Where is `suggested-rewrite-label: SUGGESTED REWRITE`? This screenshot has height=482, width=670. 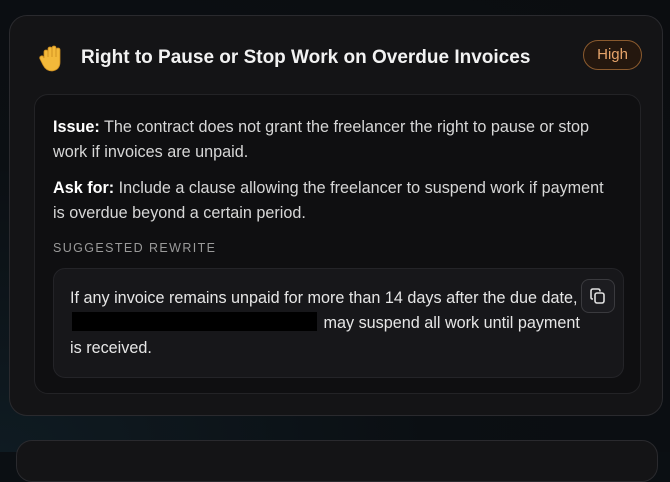
suggested-rewrite-label: SUGGESTED REWRITE is located at coordinates (134, 248).